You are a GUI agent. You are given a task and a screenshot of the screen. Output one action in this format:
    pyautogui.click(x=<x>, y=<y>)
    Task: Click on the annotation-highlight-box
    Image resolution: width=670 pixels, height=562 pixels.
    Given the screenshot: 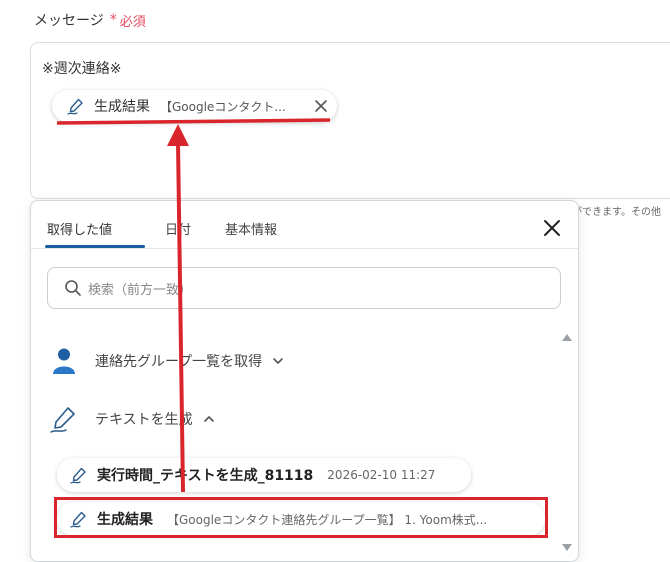 What is the action you would take?
    pyautogui.click(x=301, y=517)
    